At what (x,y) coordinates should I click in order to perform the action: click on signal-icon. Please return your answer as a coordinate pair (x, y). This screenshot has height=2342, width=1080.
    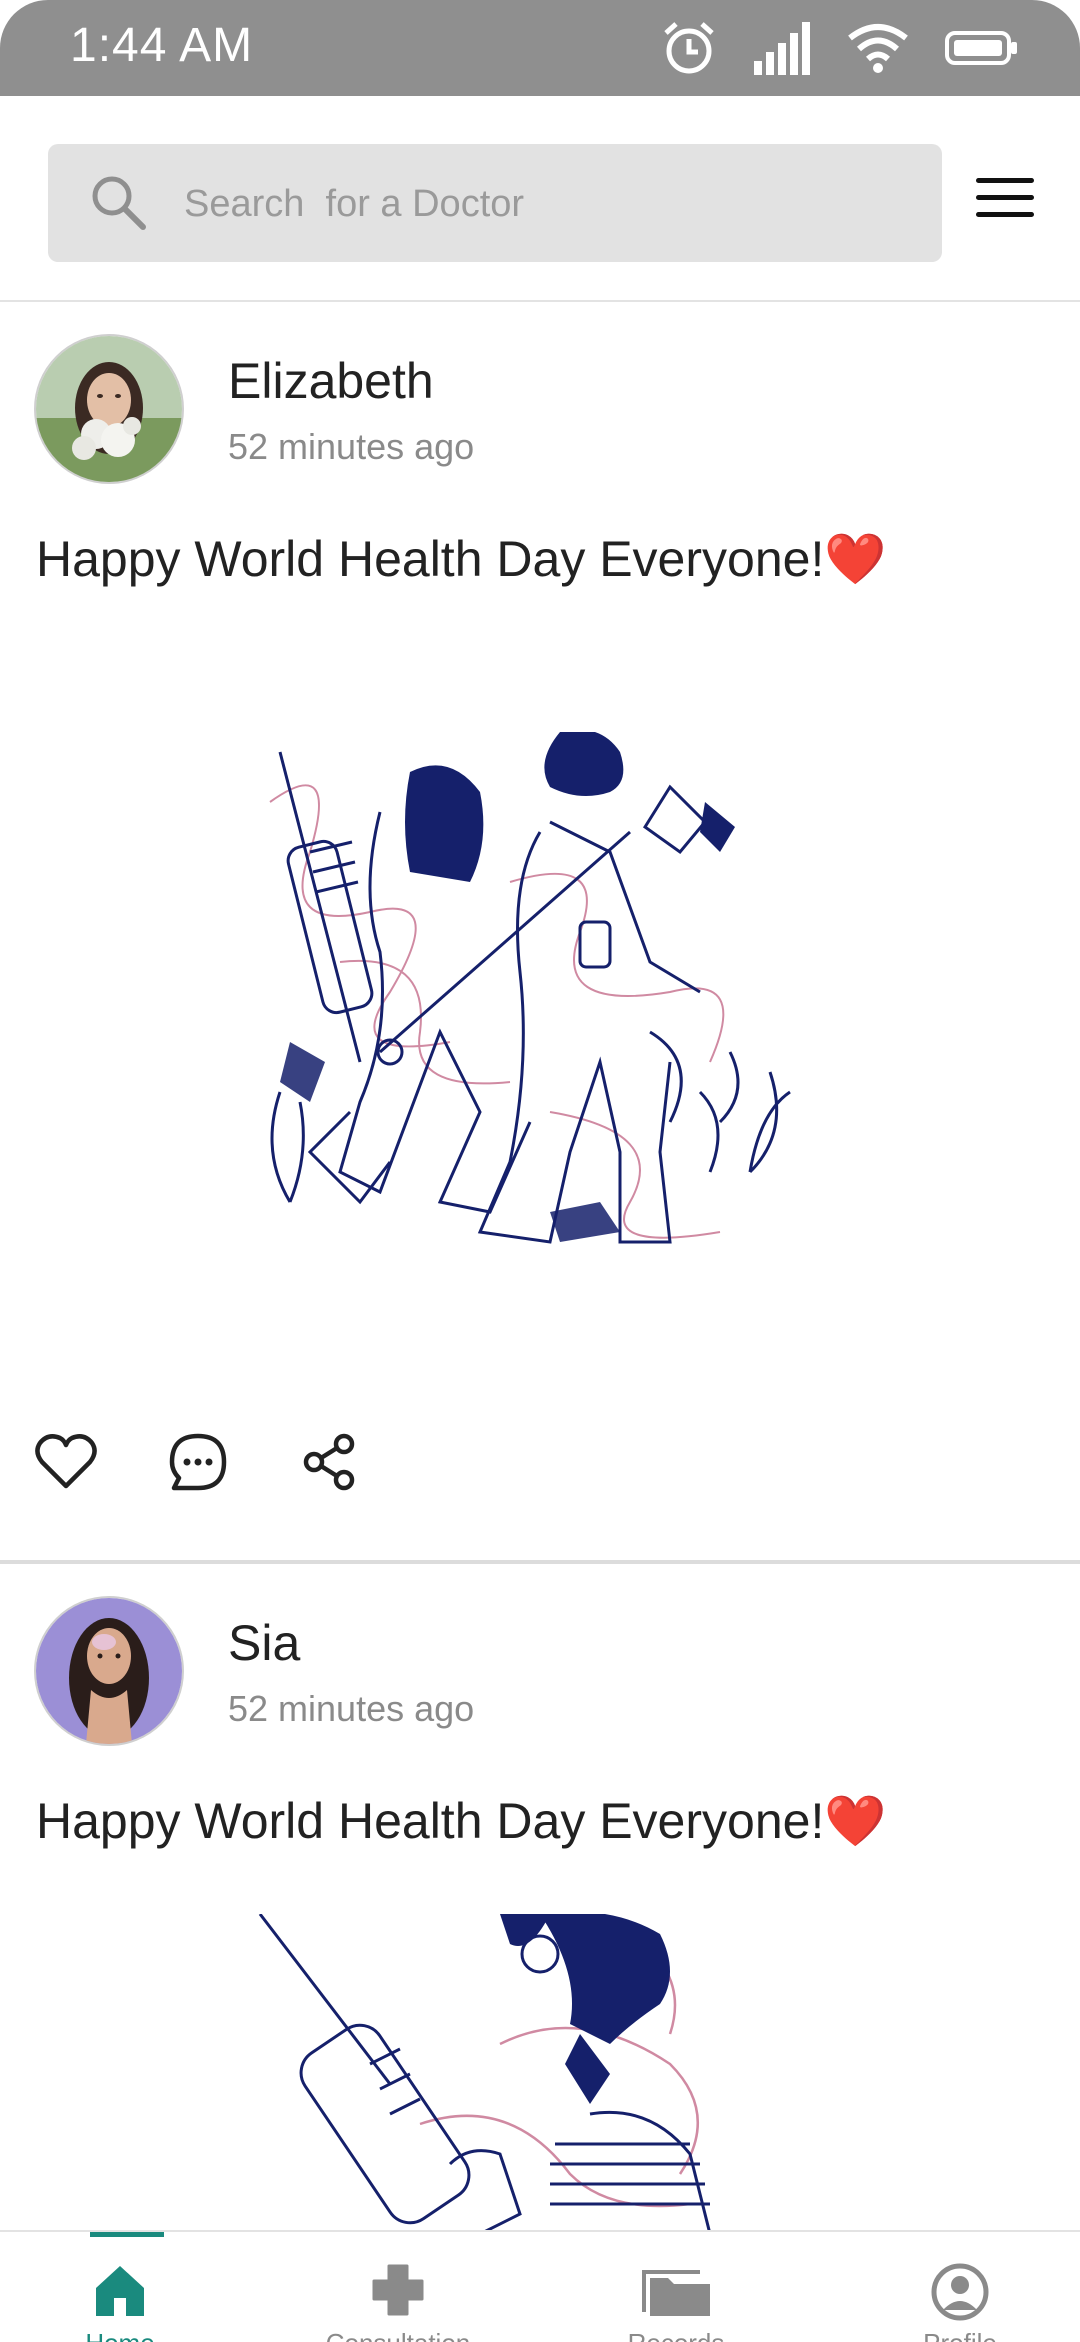
    Looking at the image, I should click on (782, 48).